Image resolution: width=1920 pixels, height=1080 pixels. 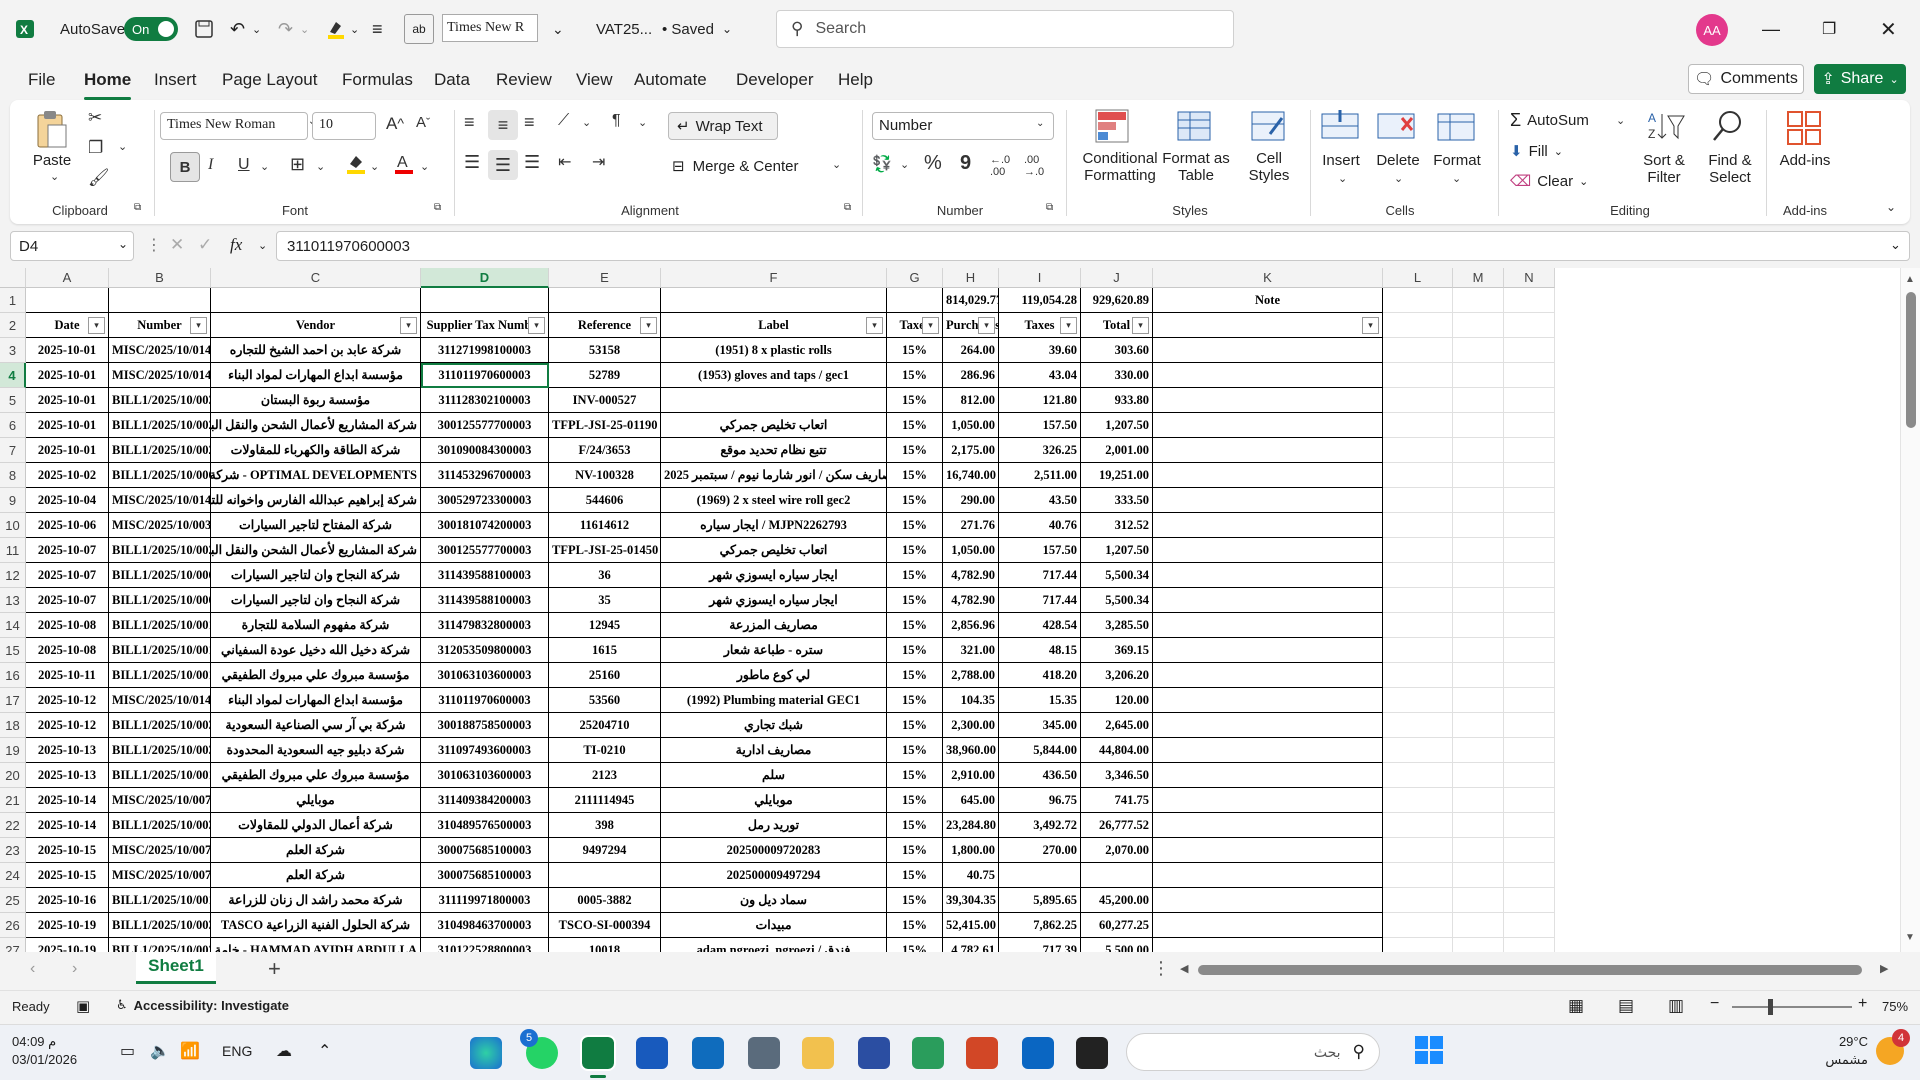 I want to click on comments-button: 🗨 Comments, so click(x=1746, y=79).